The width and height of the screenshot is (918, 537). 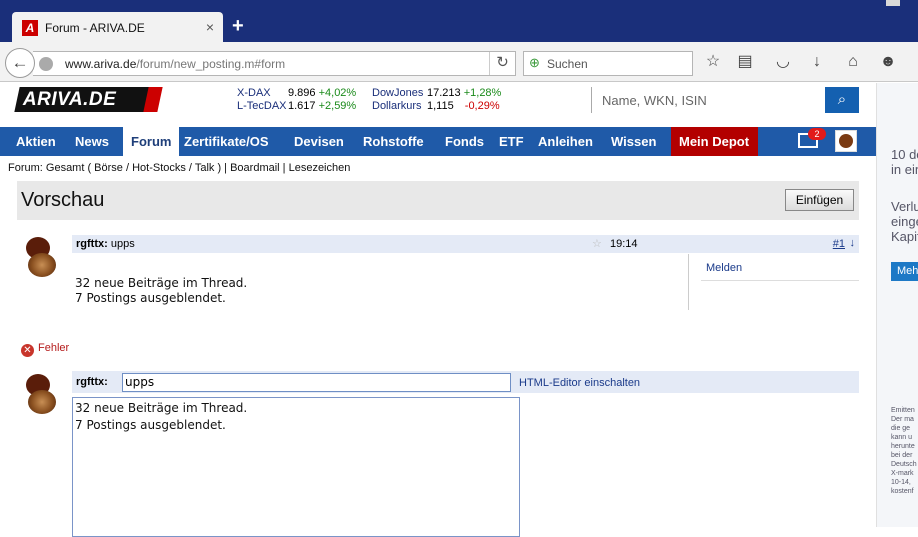 I want to click on preview-title: Vorschau, so click(x=63, y=200).